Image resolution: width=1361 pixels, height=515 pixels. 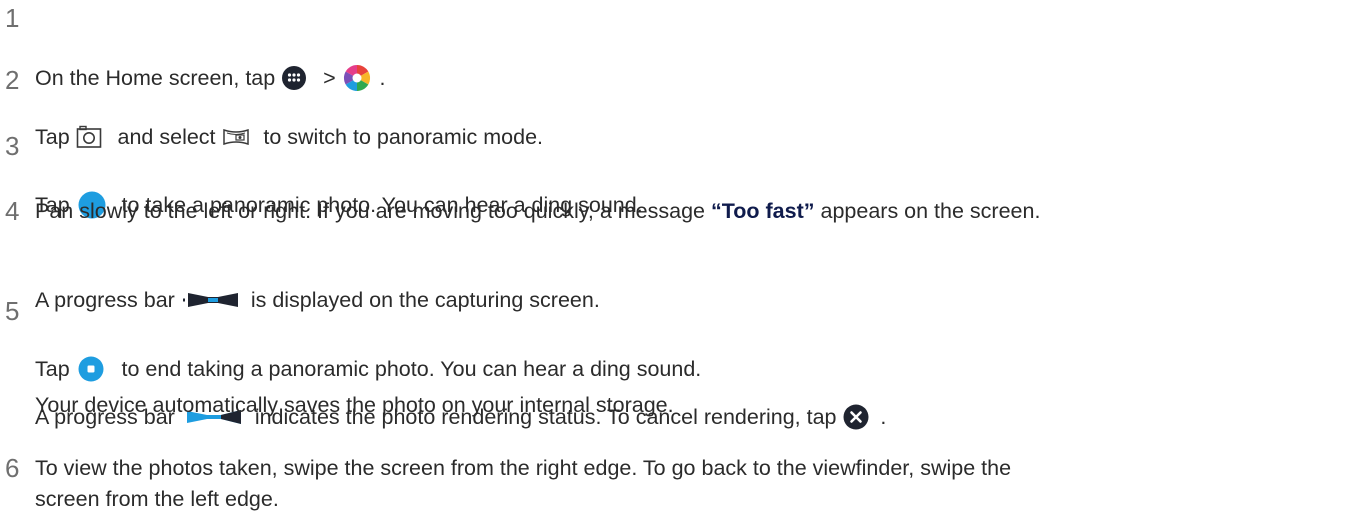 I want to click on step-number: 5, so click(x=12, y=311).